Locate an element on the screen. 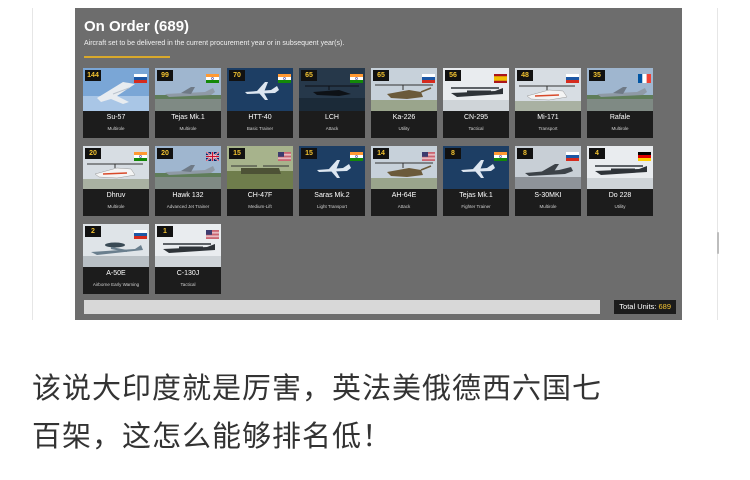  aircraft-card: 144 Su-57 Multirole is located at coordinates (116, 103).